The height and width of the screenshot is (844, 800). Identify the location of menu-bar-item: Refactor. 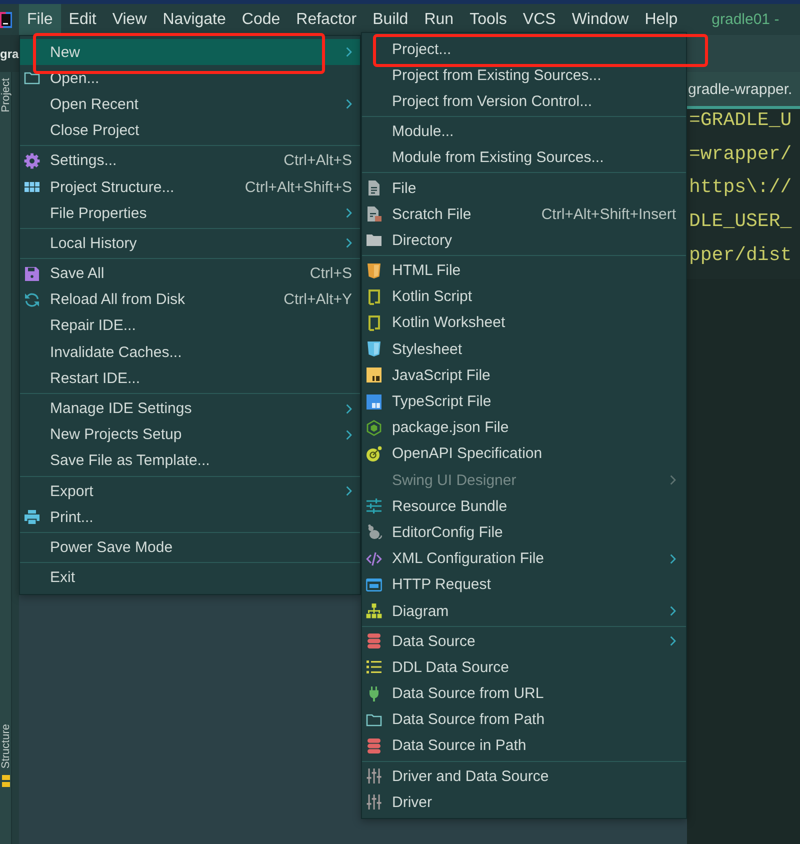
(326, 19).